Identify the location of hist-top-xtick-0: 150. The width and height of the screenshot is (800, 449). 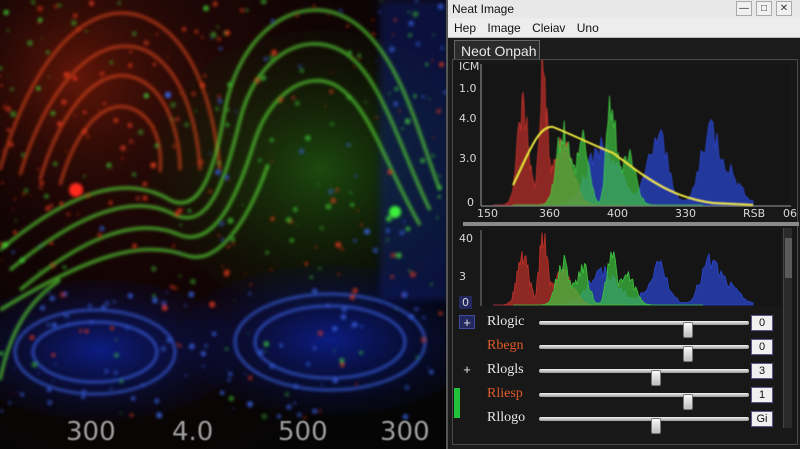
(487, 213).